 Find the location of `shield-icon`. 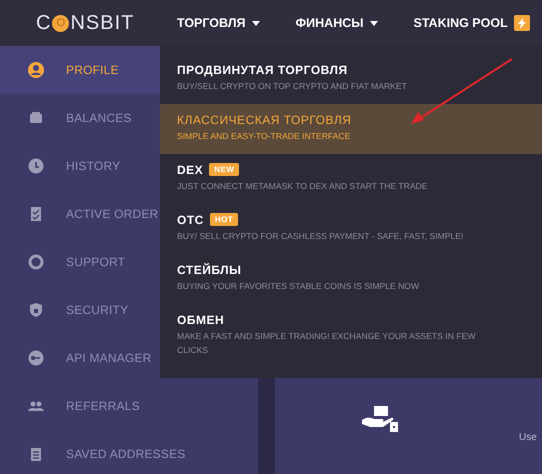

shield-icon is located at coordinates (36, 310).